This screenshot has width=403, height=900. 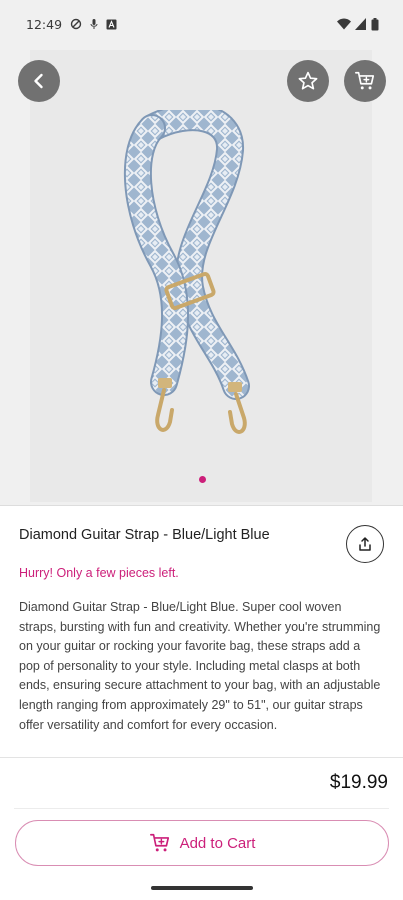 I want to click on back-button, so click(x=39, y=81).